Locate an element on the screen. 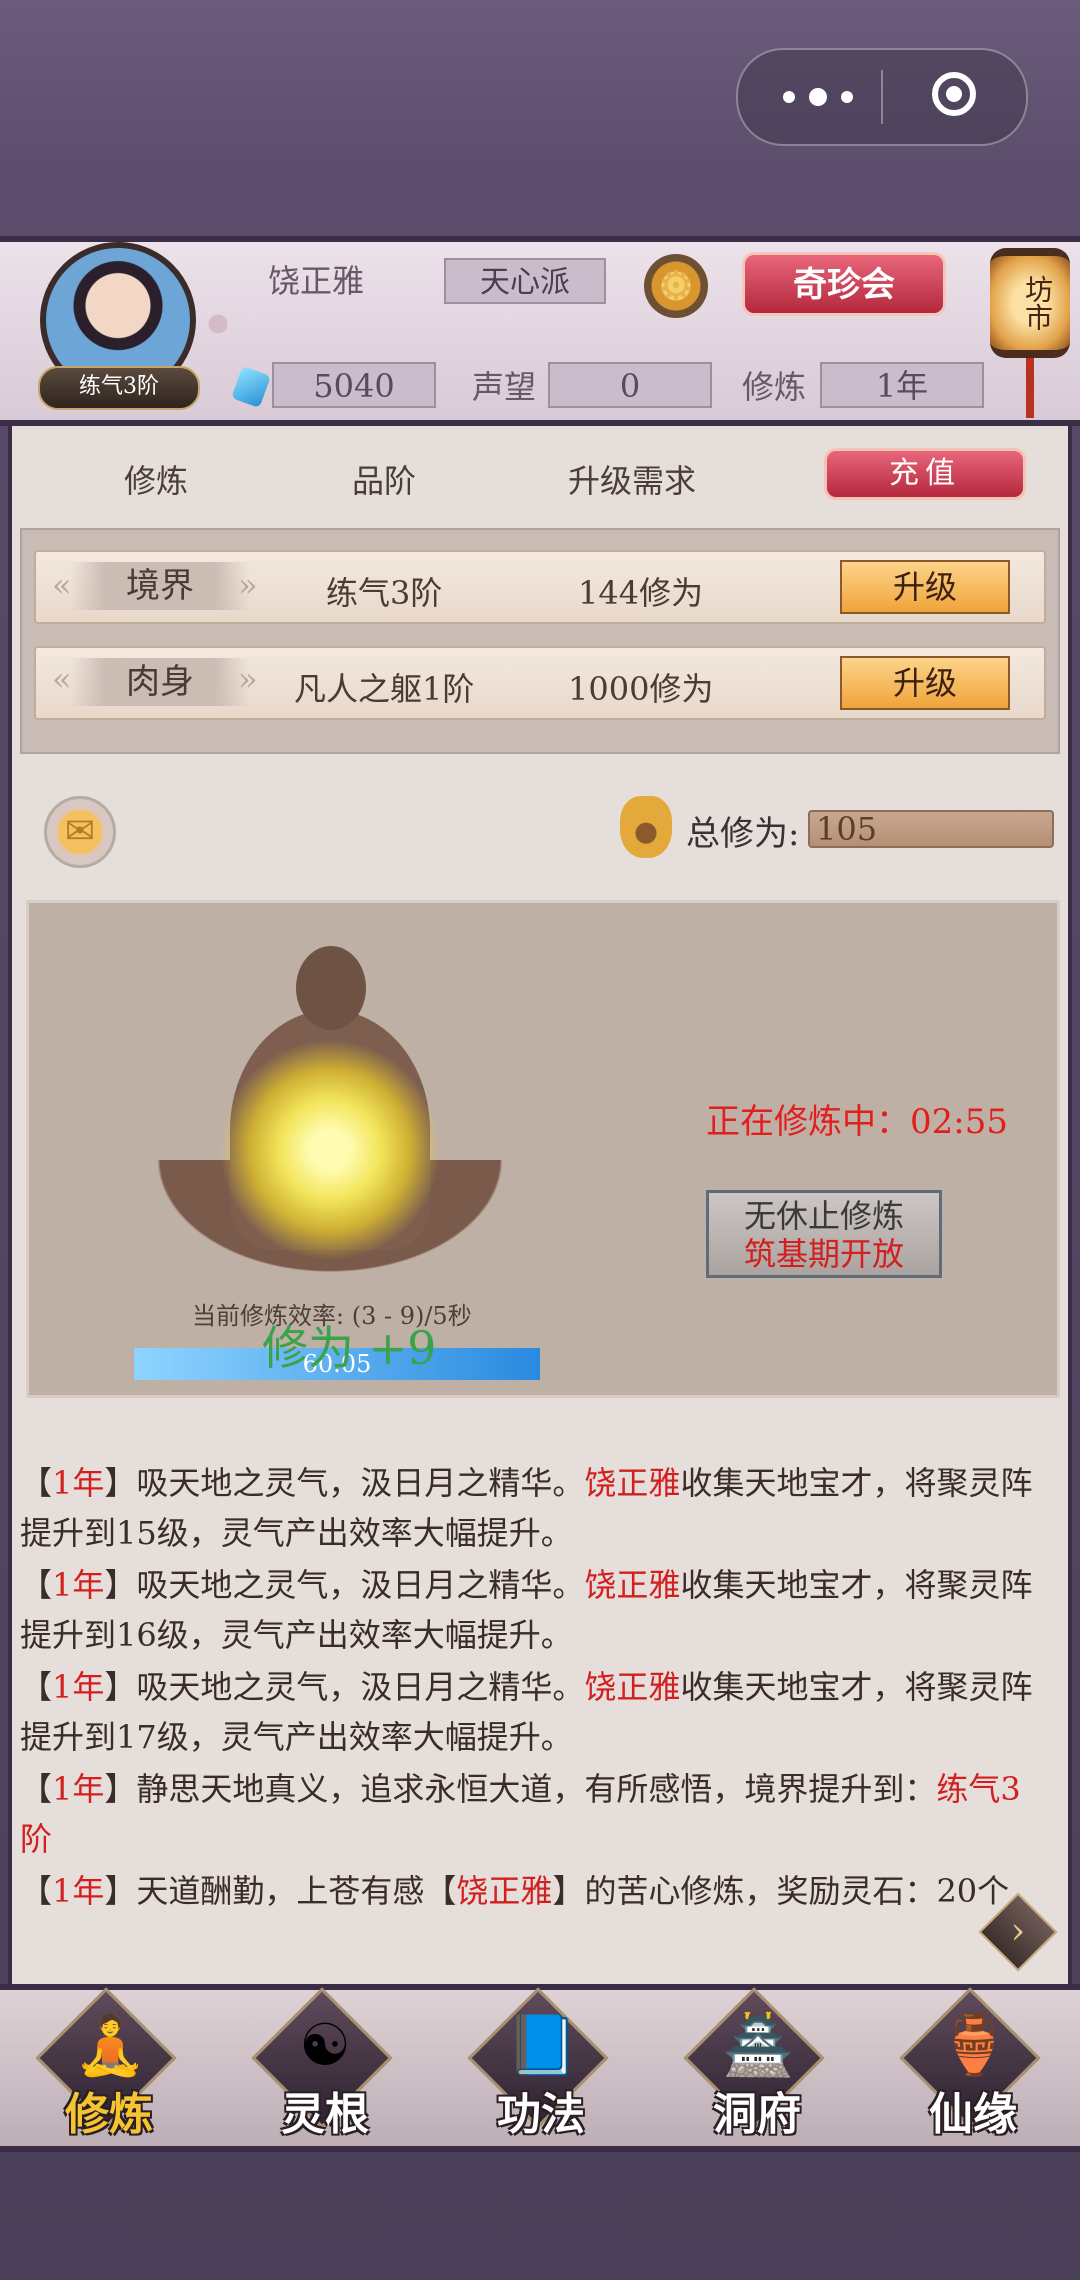 The height and width of the screenshot is (2280, 1080). gourd-icon: 🏺 is located at coordinates (974, 2045).